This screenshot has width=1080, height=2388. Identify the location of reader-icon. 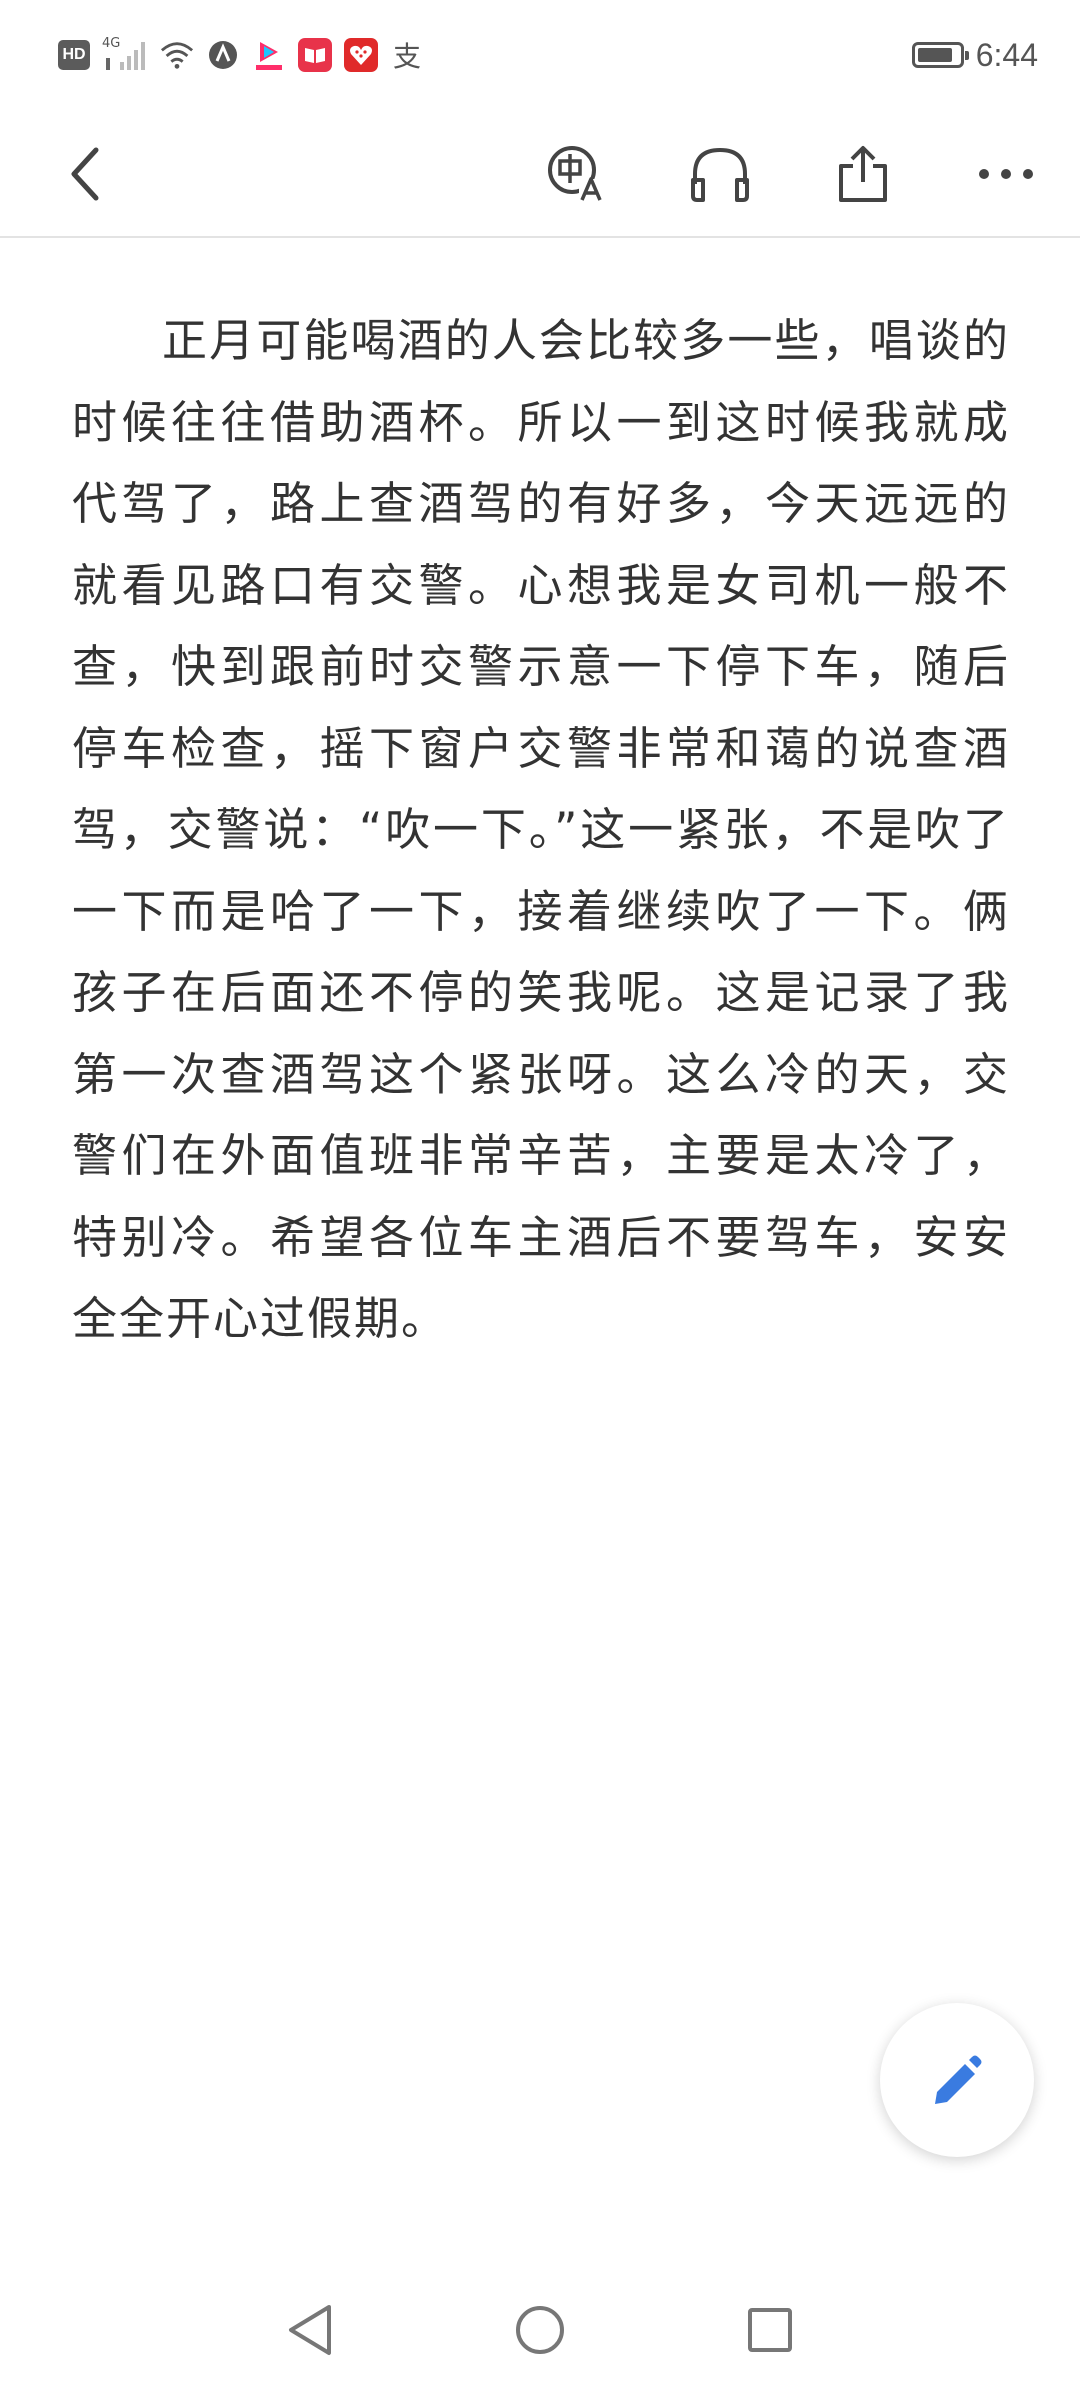
(315, 55).